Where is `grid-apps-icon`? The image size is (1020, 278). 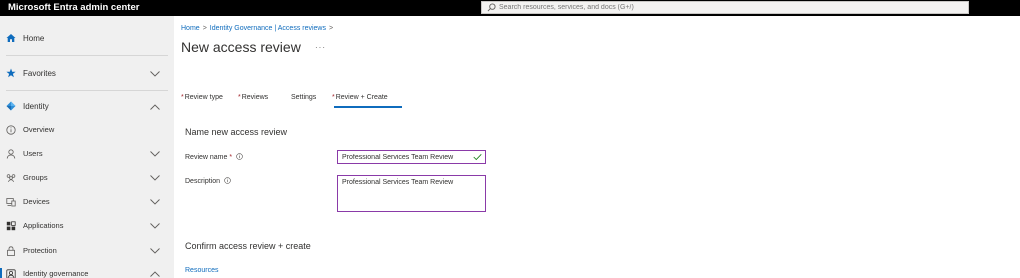 grid-apps-icon is located at coordinates (11, 226).